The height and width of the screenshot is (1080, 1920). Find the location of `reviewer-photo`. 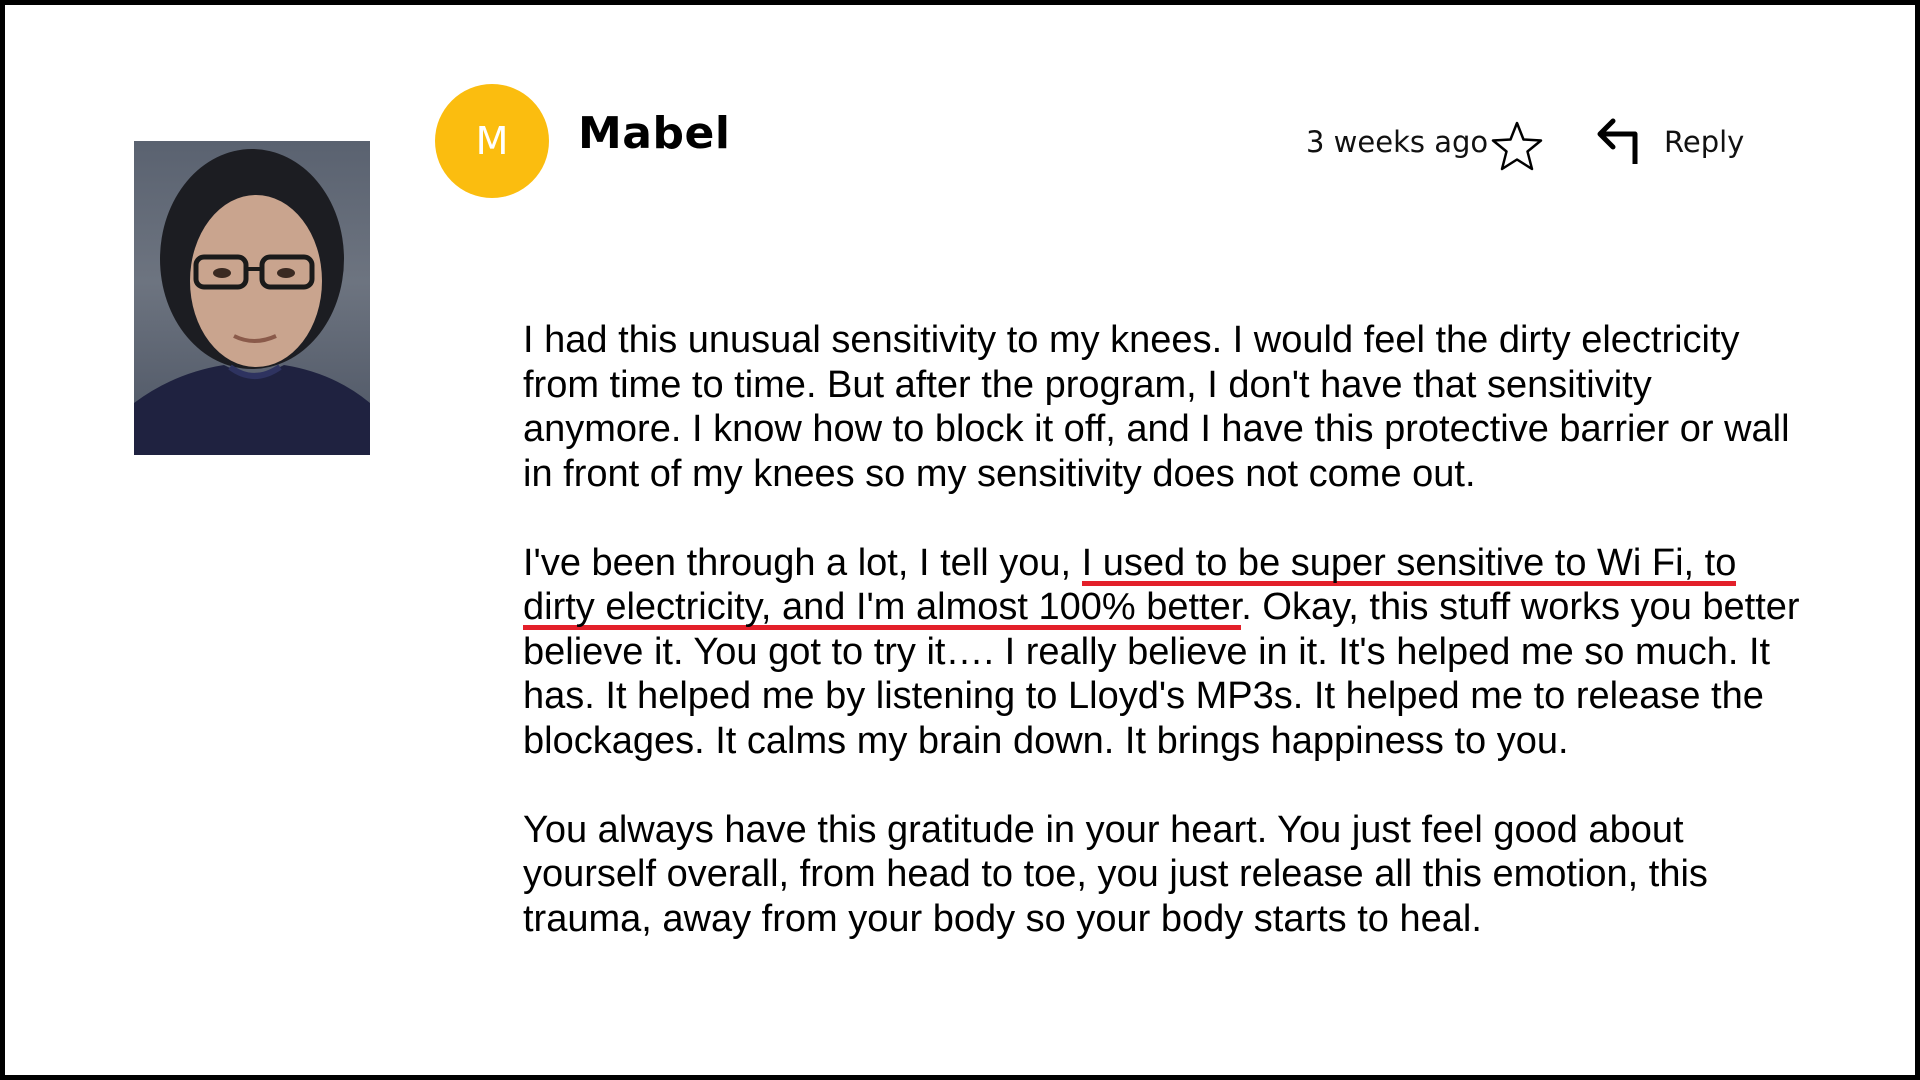

reviewer-photo is located at coordinates (252, 298).